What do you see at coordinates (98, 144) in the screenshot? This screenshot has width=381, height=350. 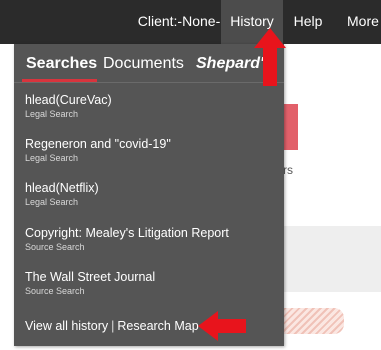 I see `history-item-title: Regeneron and "covid-19"` at bounding box center [98, 144].